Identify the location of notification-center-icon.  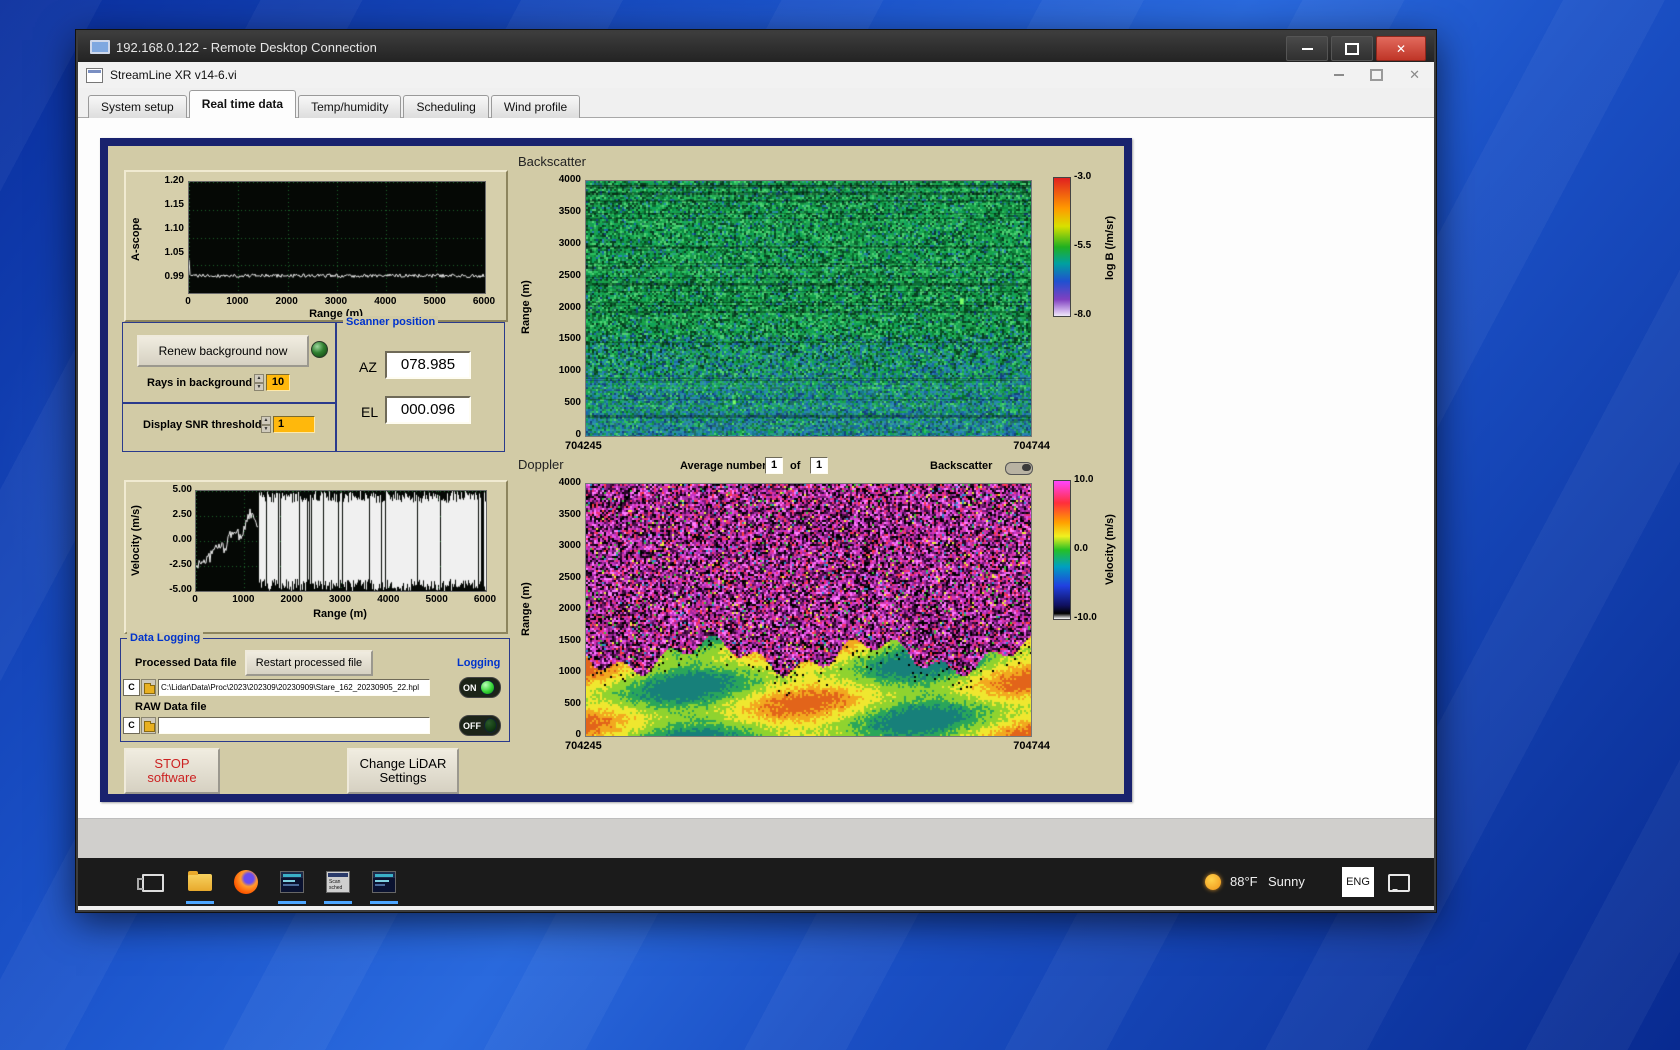
(1399, 883).